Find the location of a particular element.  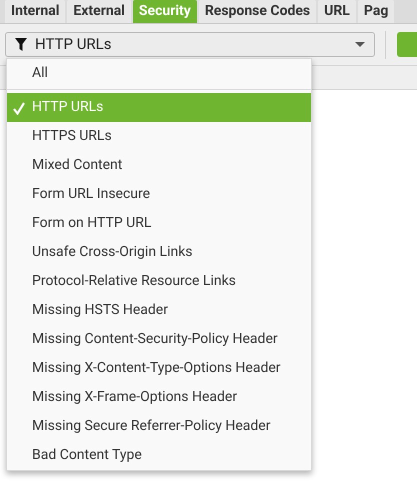

toolbar-button is located at coordinates (407, 44).